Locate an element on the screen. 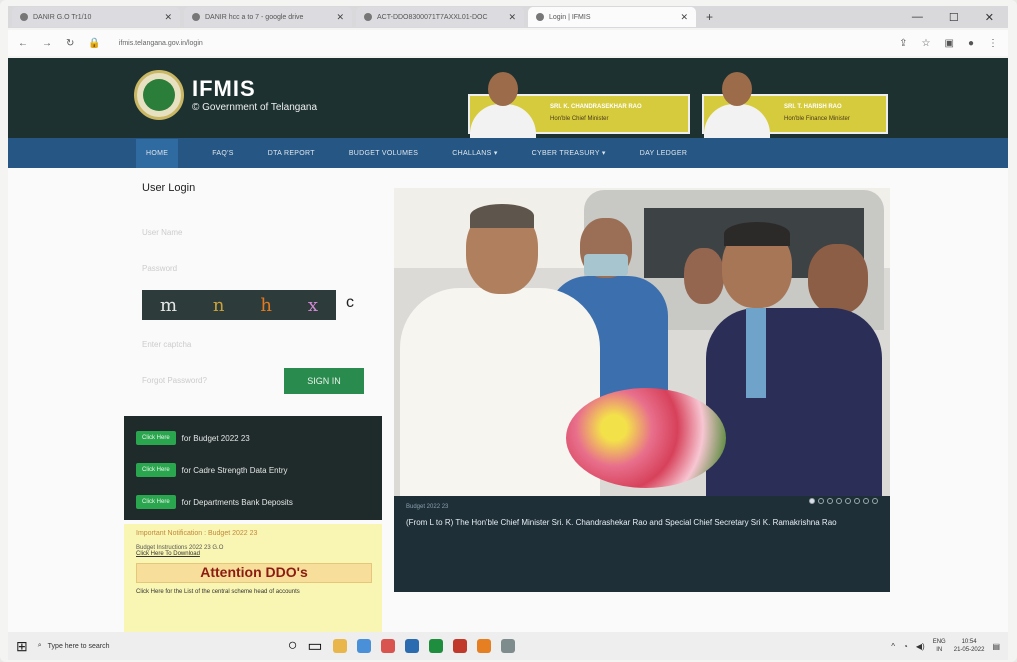 This screenshot has width=1017, height=662. nav-home: HOME is located at coordinates (157, 153).